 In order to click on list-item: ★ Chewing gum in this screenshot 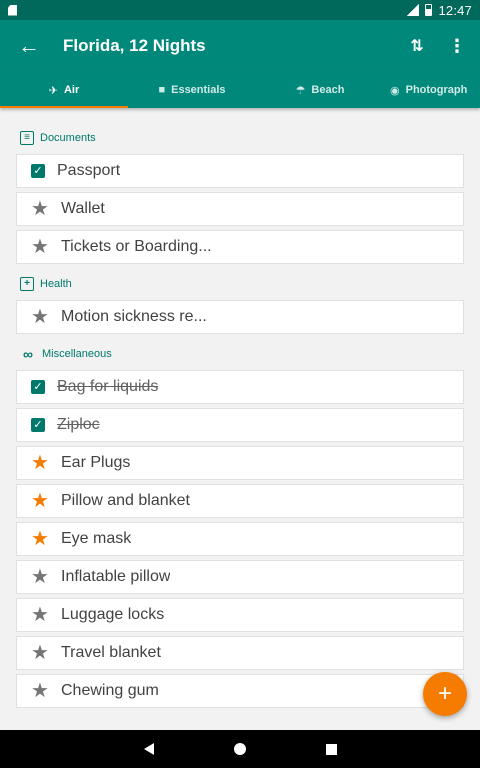, I will do `click(240, 691)`.